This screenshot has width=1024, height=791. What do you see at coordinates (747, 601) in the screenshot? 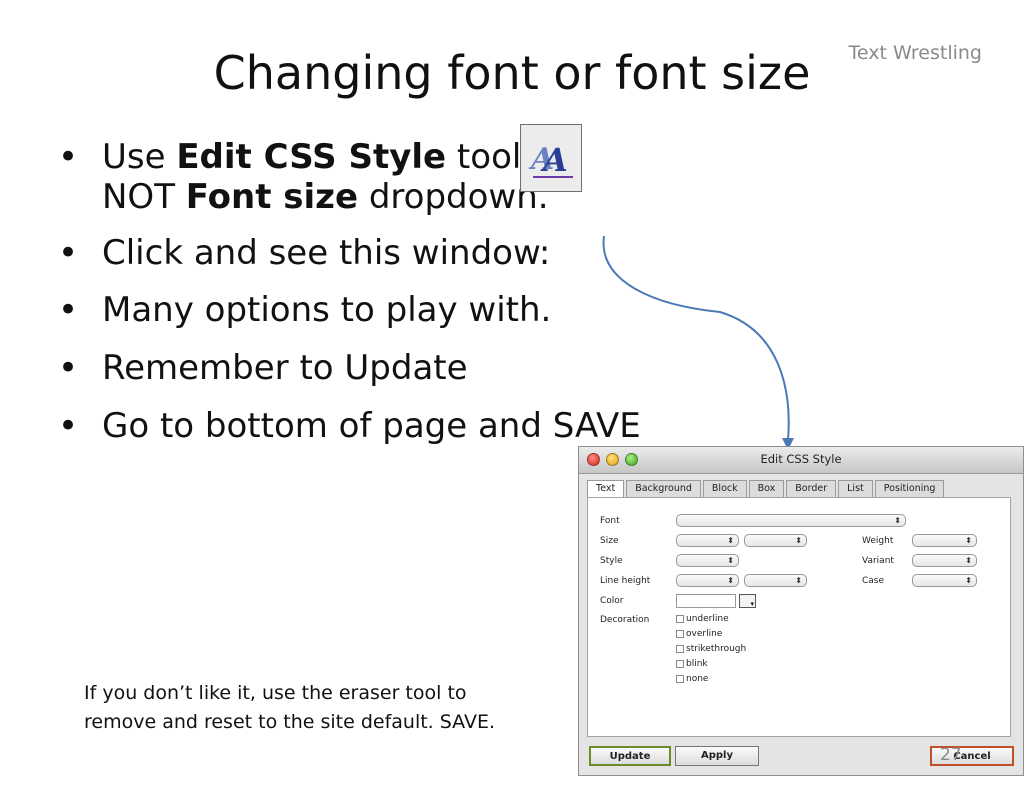
I see `color-picker-button: ▾` at bounding box center [747, 601].